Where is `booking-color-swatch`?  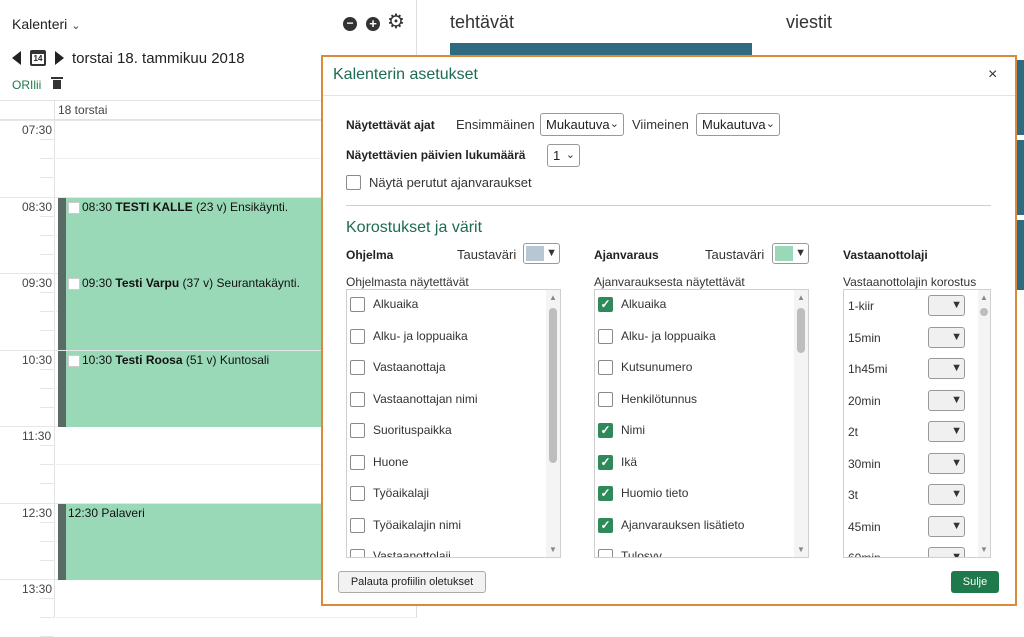
booking-color-swatch is located at coordinates (784, 253).